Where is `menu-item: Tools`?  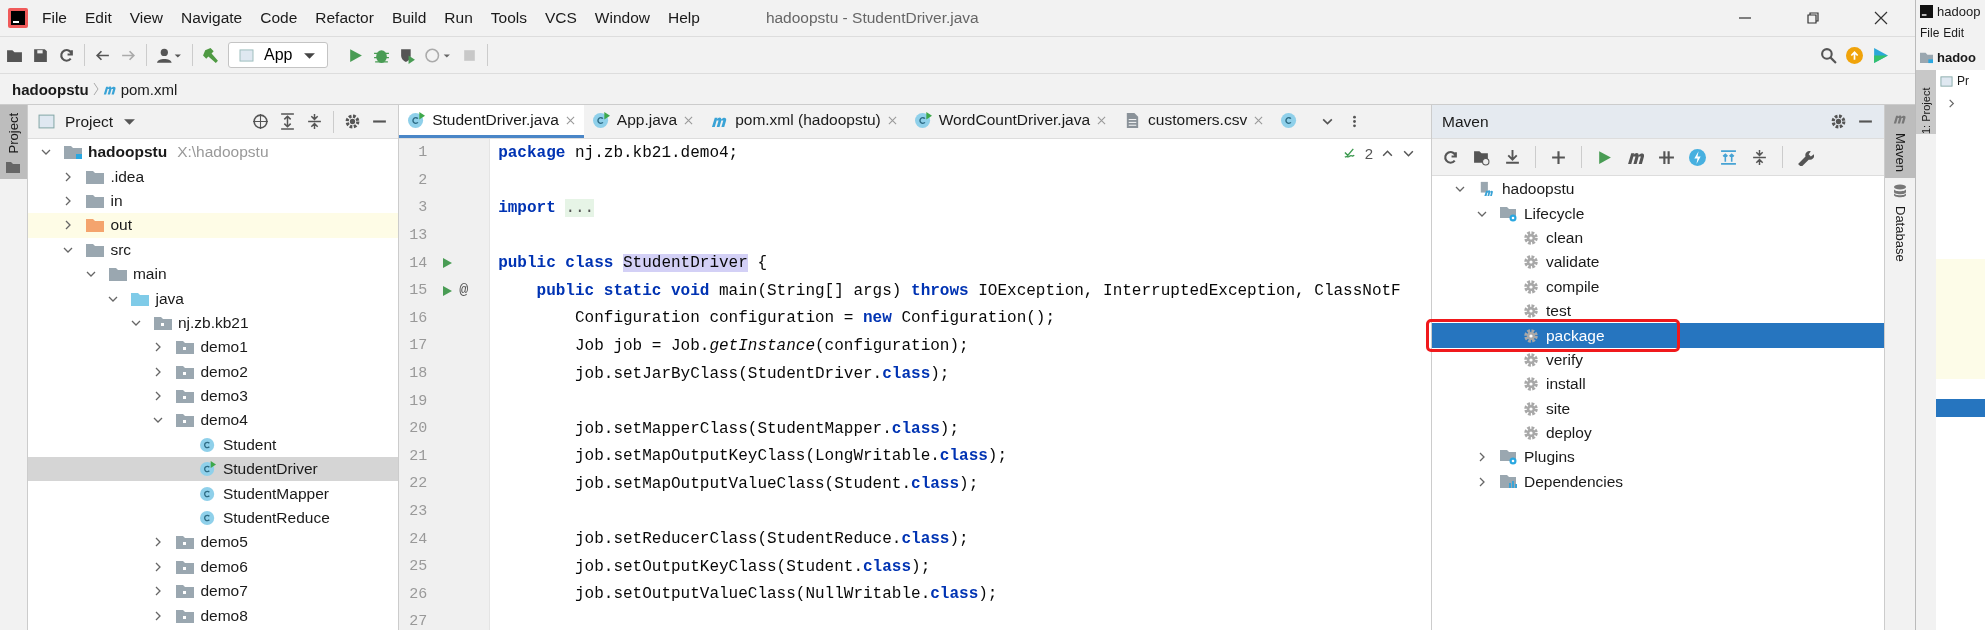
menu-item: Tools is located at coordinates (508, 18).